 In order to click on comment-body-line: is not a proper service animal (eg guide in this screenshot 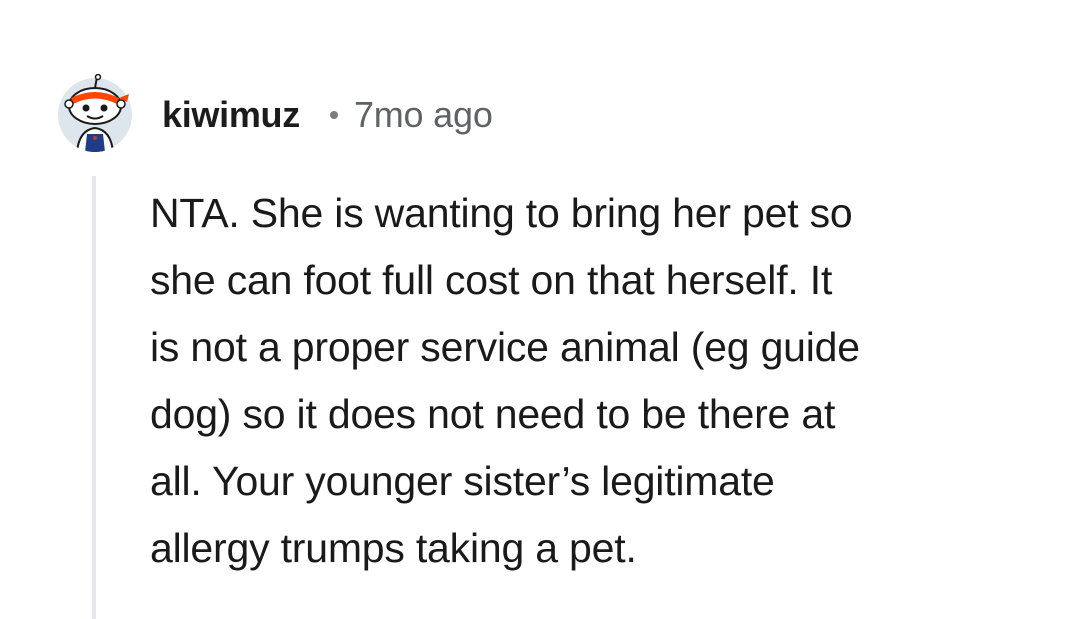, I will do `click(505, 347)`.